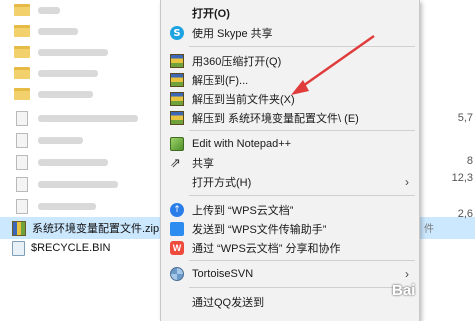  I want to click on baidu-watermark: Bai, so click(404, 290).